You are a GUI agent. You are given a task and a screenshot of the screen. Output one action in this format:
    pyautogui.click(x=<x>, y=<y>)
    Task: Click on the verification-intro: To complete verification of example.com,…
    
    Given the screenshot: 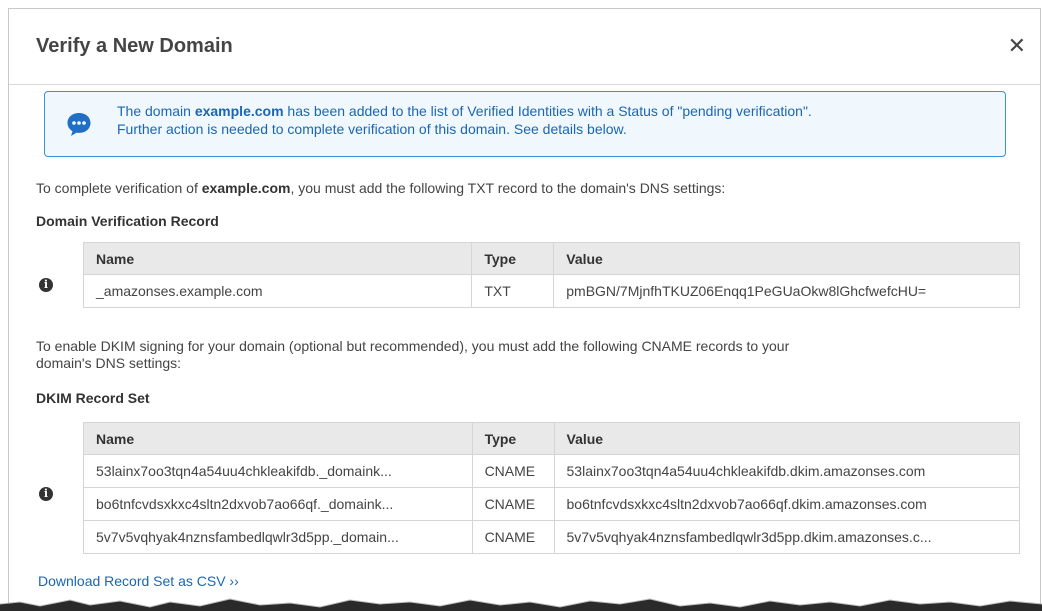 What is the action you would take?
    pyautogui.click(x=380, y=188)
    